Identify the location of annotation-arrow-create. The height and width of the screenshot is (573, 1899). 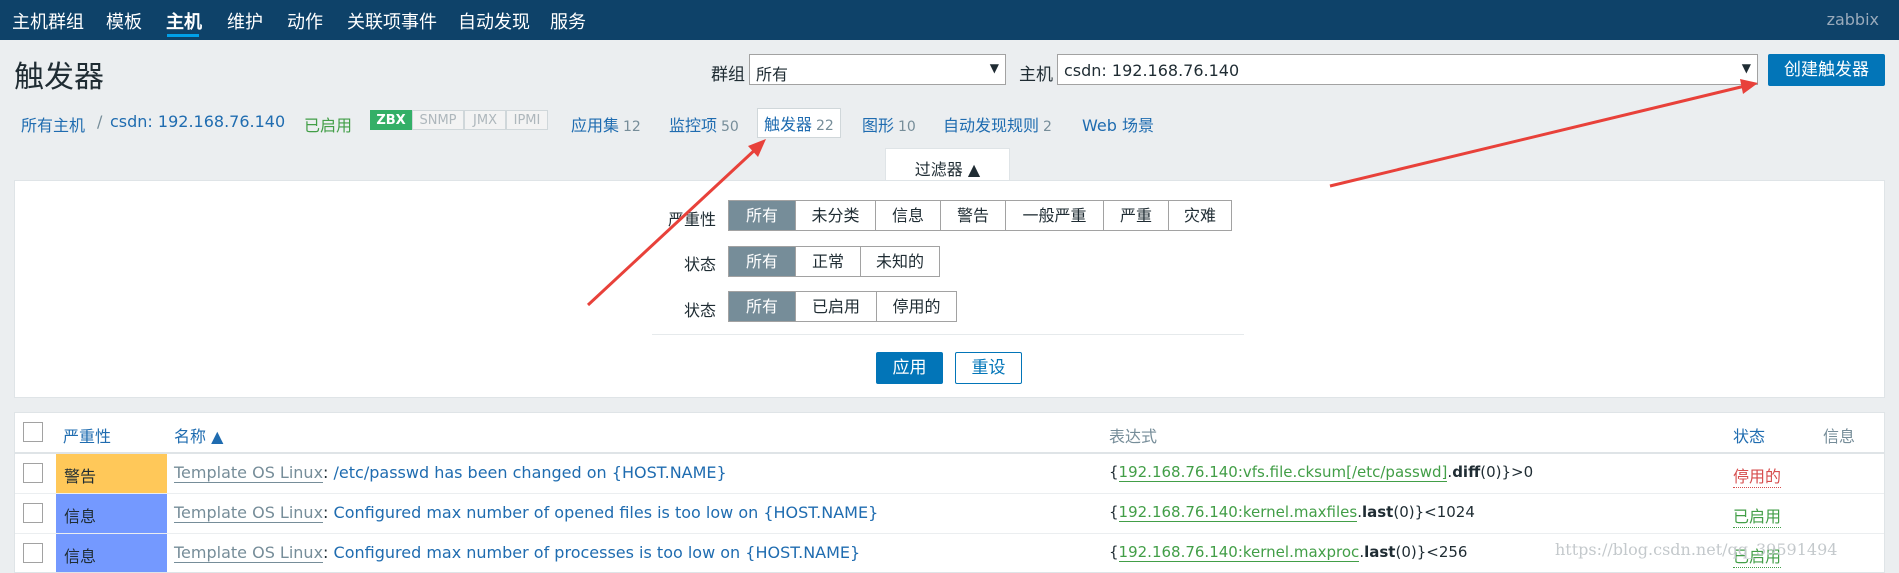
(1537, 136).